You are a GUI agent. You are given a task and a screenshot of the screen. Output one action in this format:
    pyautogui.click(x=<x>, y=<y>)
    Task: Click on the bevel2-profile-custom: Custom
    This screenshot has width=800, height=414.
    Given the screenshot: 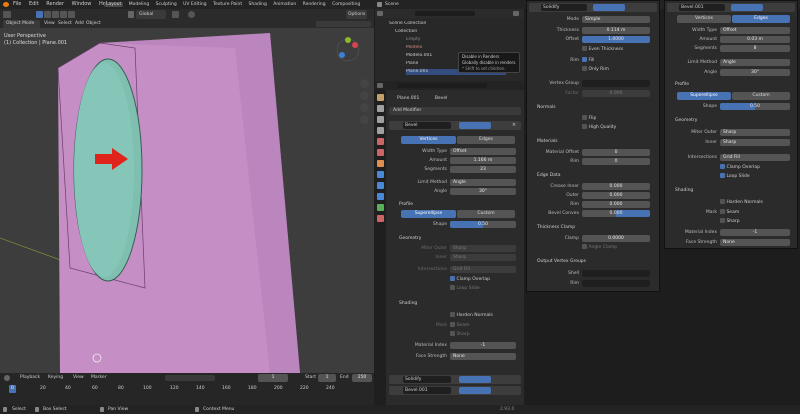 What is the action you would take?
    pyautogui.click(x=761, y=96)
    